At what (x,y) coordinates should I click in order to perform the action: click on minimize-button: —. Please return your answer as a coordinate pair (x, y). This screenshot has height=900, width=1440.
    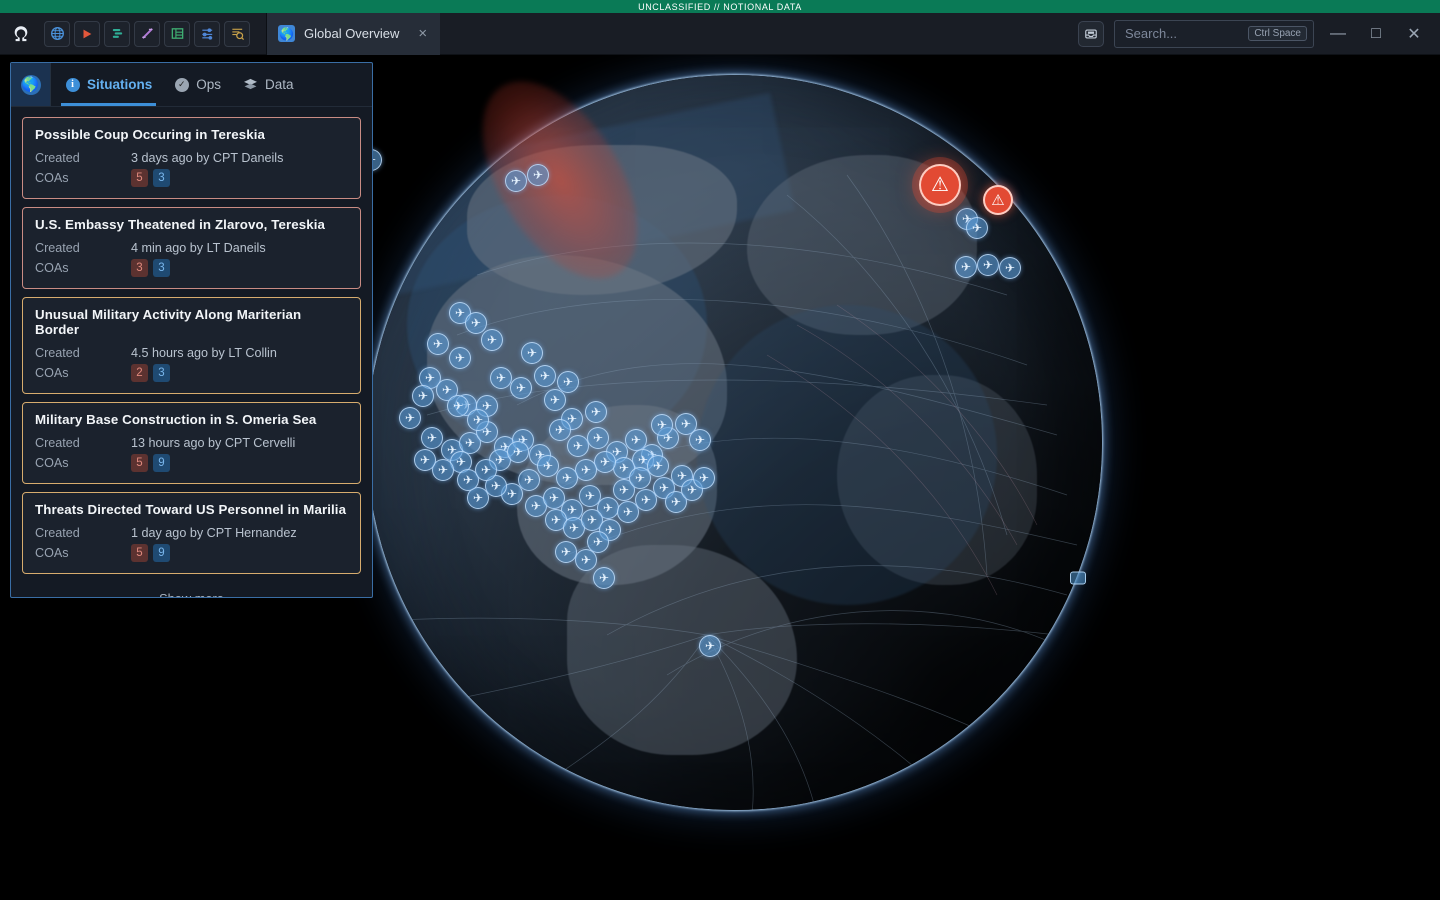
    Looking at the image, I should click on (1338, 34).